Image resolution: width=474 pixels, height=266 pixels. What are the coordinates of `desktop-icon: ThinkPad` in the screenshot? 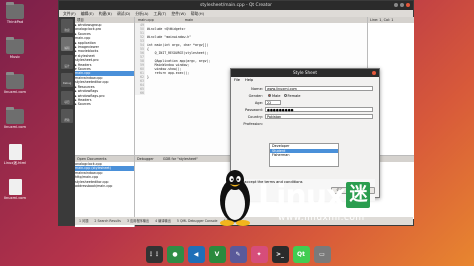 It's located at (15, 13).